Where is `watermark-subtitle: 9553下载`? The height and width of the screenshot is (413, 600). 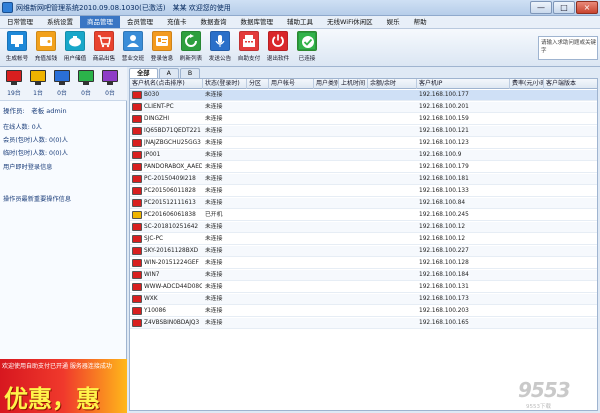
watermark-subtitle: 9553下载 is located at coordinates (538, 407).